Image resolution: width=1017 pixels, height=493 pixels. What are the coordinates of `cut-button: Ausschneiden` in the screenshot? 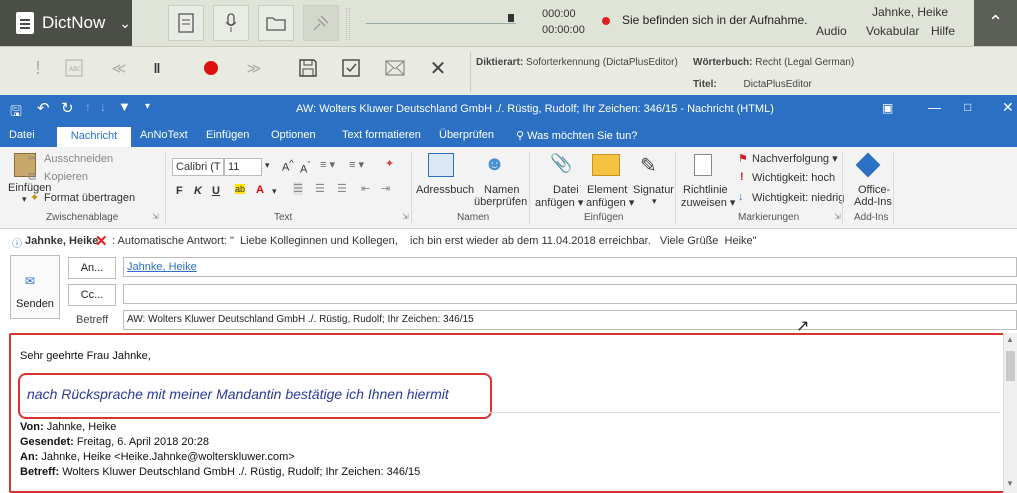 It's located at (78, 159).